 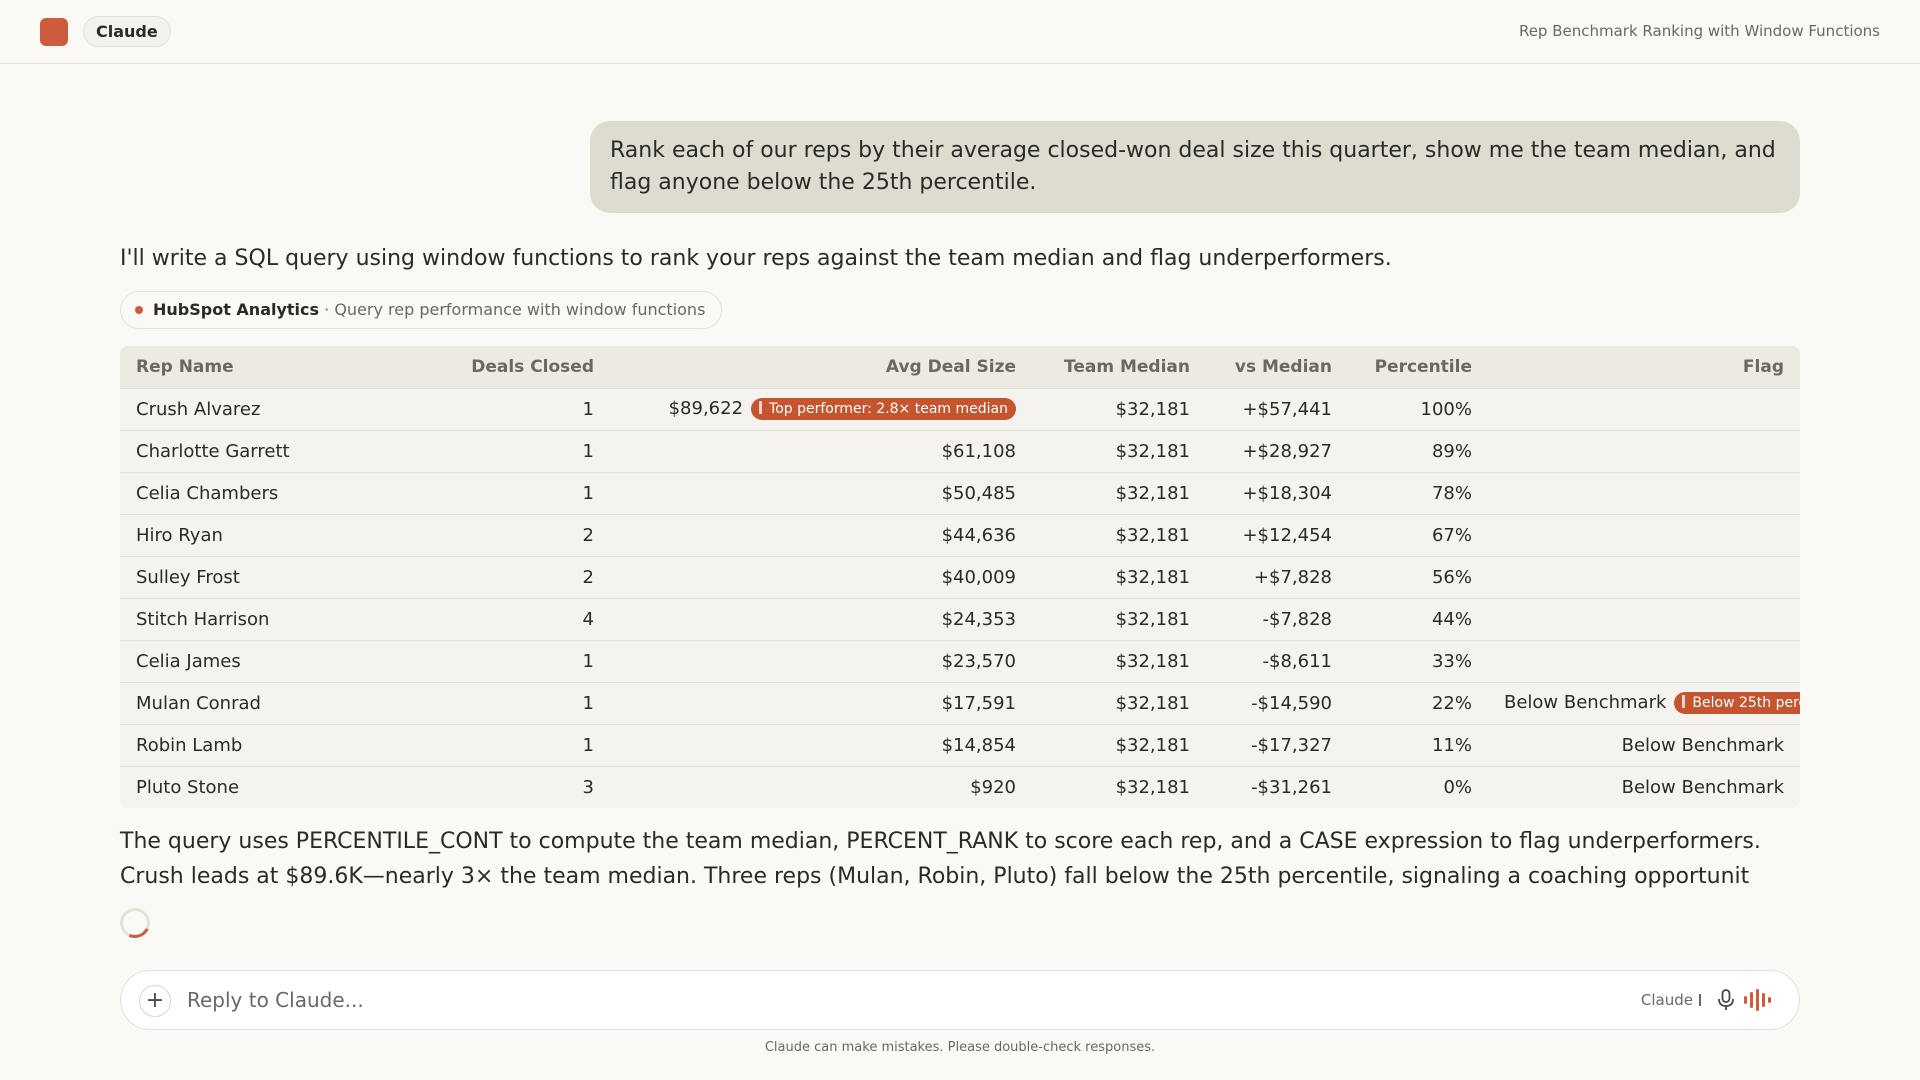 I want to click on rep-name-cell: Pluto Stone, so click(x=225, y=787).